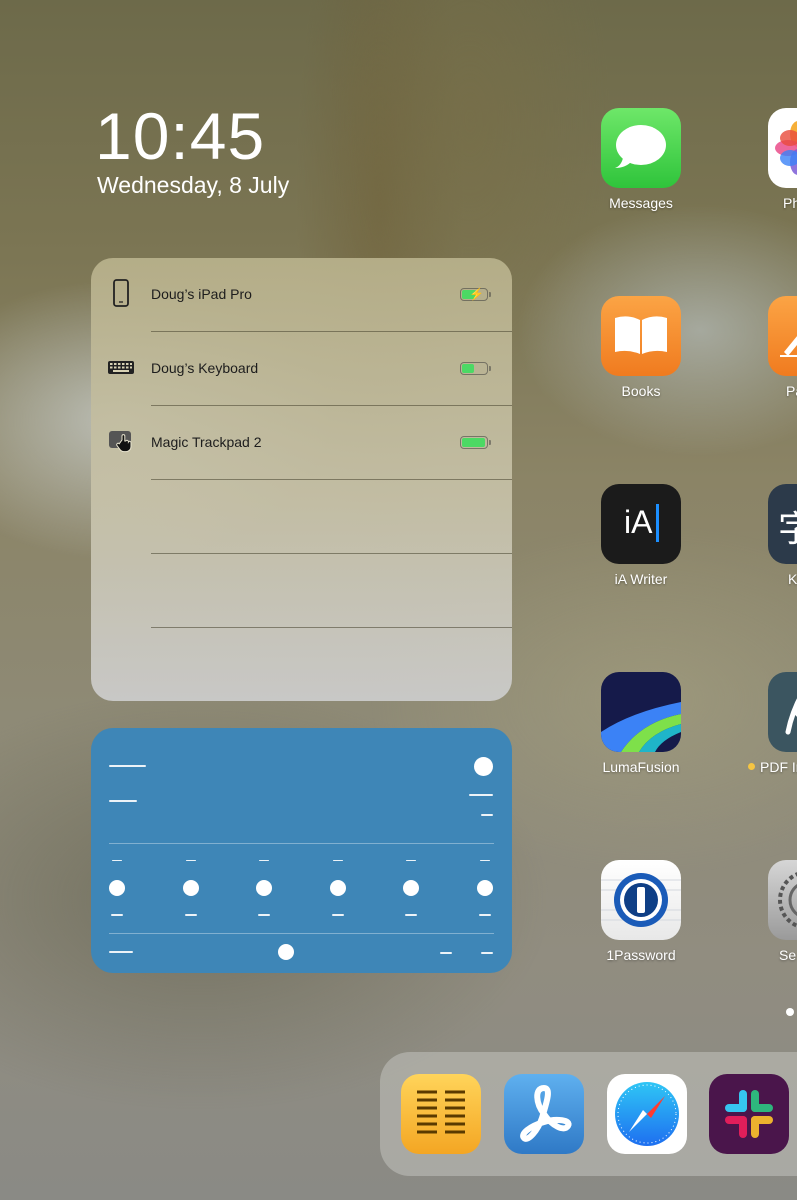 Image resolution: width=797 pixels, height=1200 pixels. I want to click on app-1password: 1Password, so click(641, 911).